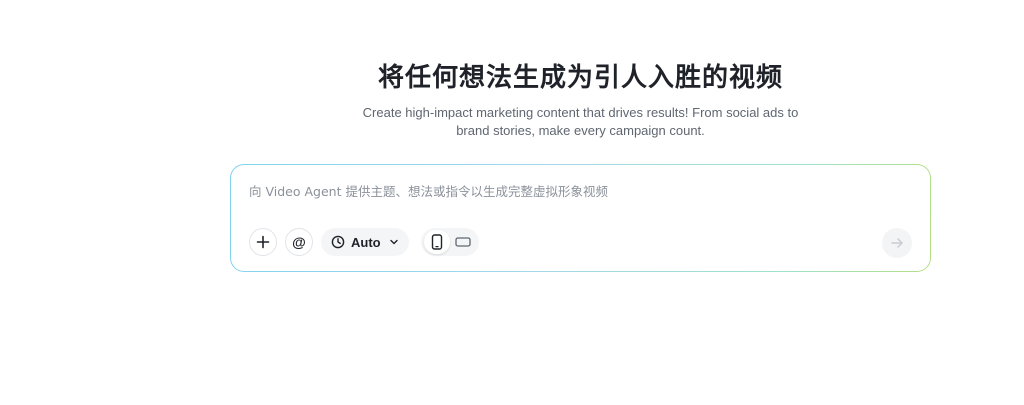 This screenshot has width=1024, height=405. What do you see at coordinates (393, 242) in the screenshot?
I see `chevron-down-icon` at bounding box center [393, 242].